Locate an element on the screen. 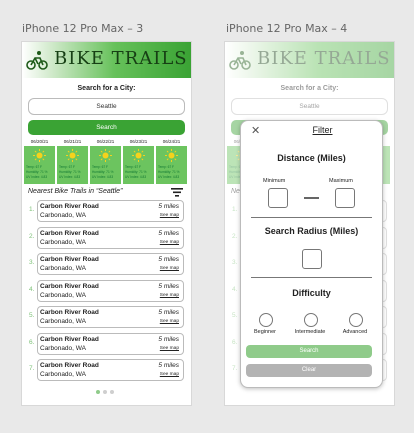 This screenshot has width=414, height=433. difficulty-title: Difficulty is located at coordinates (311, 293).